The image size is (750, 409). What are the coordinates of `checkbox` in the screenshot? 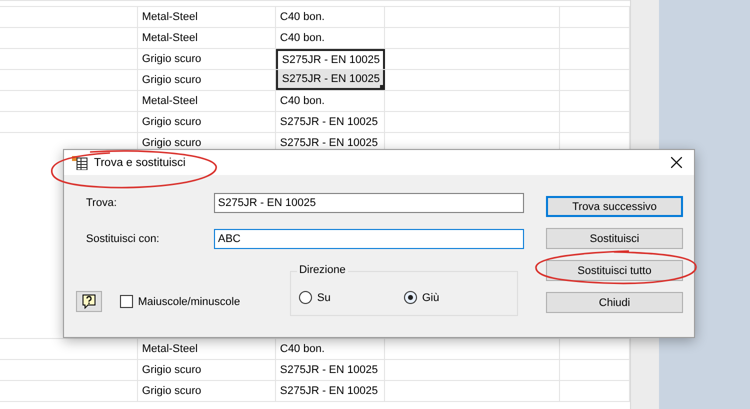 It's located at (126, 301).